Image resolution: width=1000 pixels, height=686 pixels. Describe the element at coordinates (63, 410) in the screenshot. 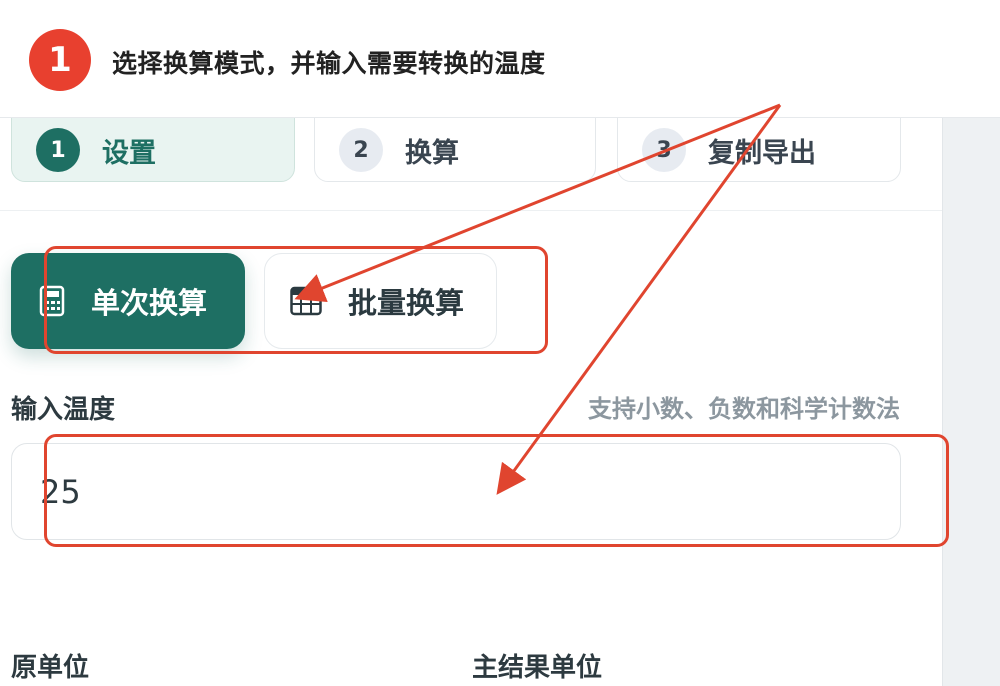

I see `input-temperature-label: 输入温度` at that location.